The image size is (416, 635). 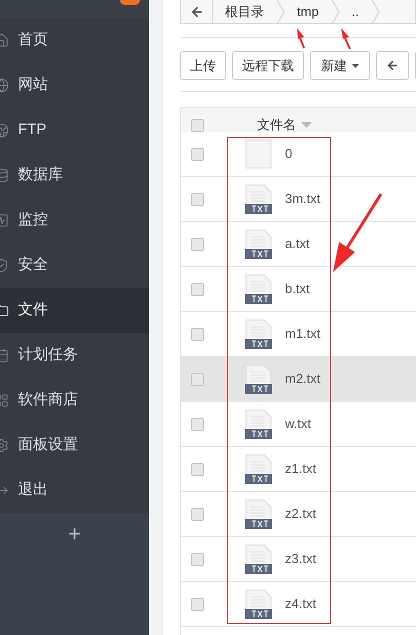 I want to click on file-name: z3.txt, so click(x=300, y=559).